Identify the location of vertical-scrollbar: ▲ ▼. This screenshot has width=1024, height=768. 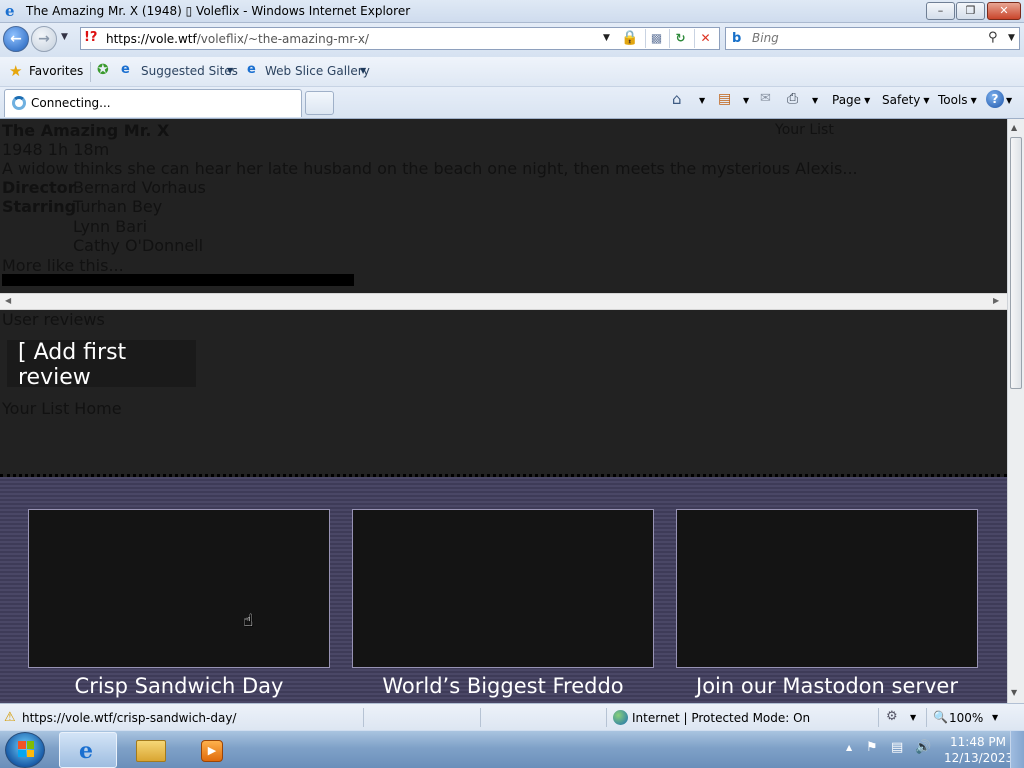
(1015, 411).